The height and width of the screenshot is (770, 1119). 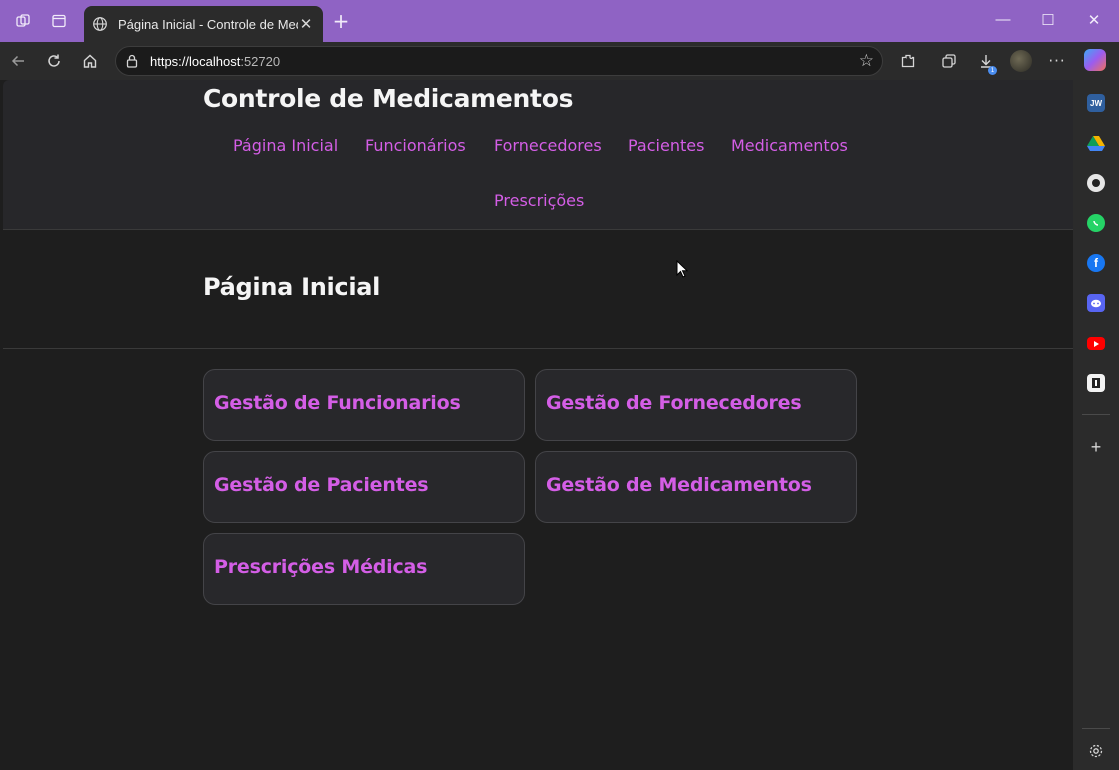 I want to click on nav-link-pacientes: Pacientes, so click(x=666, y=145).